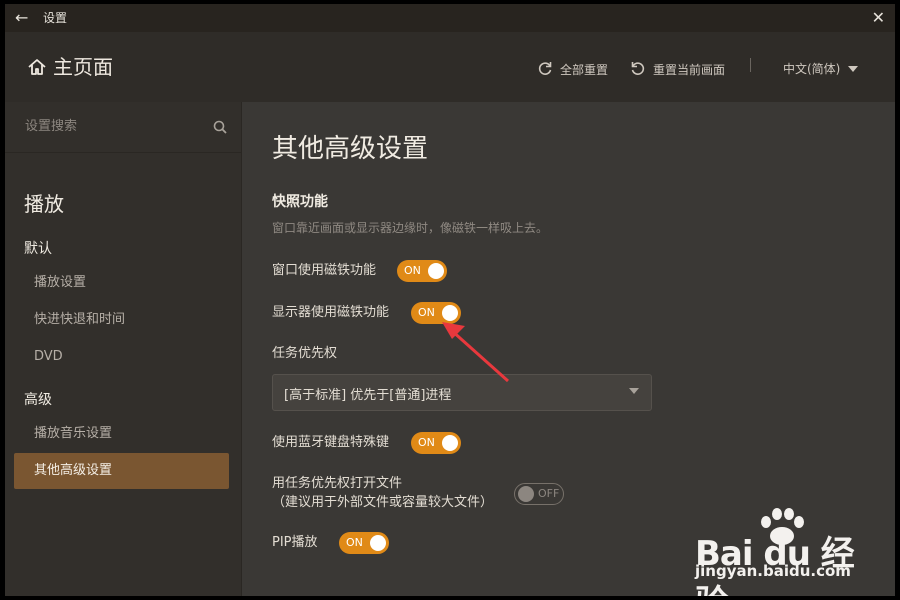  I want to click on open-priority-toggle: OFF, so click(539, 494).